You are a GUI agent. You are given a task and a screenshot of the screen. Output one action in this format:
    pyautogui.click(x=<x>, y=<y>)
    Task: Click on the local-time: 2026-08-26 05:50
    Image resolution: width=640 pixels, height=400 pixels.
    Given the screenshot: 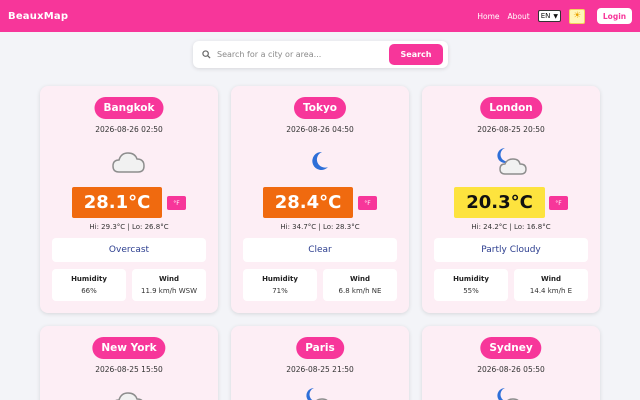 What is the action you would take?
    pyautogui.click(x=511, y=369)
    